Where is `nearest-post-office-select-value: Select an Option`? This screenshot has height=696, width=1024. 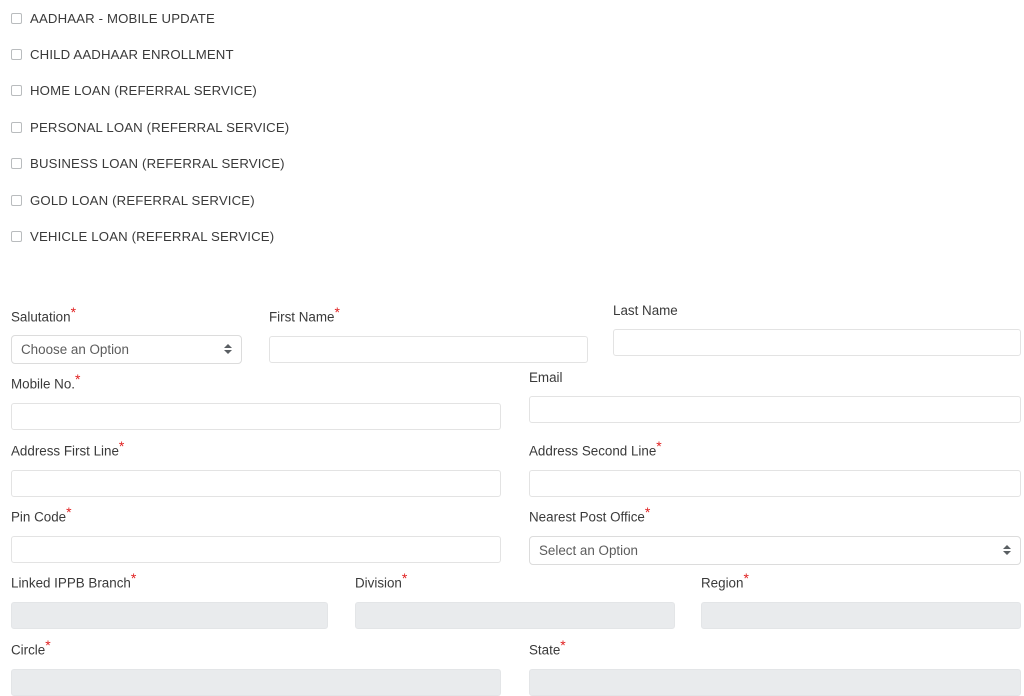
nearest-post-office-select-value: Select an Option is located at coordinates (589, 550).